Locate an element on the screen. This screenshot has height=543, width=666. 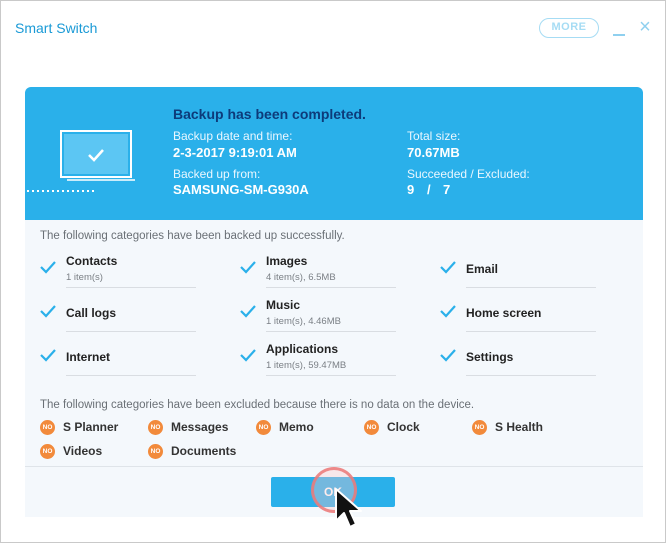
category-applications: Applications 1 item(s), 59.47MB is located at coordinates (320, 359).